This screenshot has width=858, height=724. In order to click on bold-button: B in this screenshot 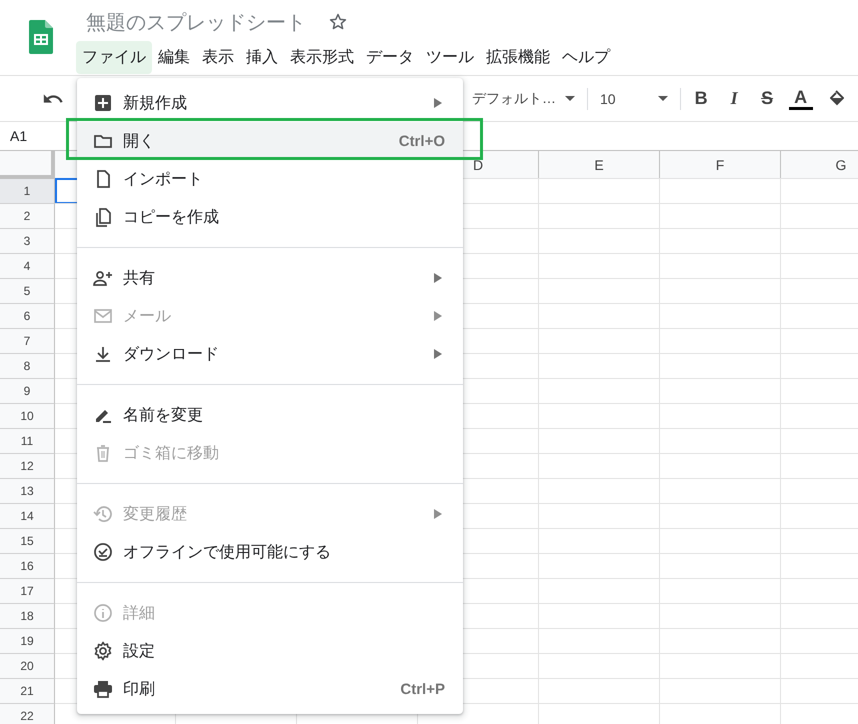, I will do `click(701, 98)`.